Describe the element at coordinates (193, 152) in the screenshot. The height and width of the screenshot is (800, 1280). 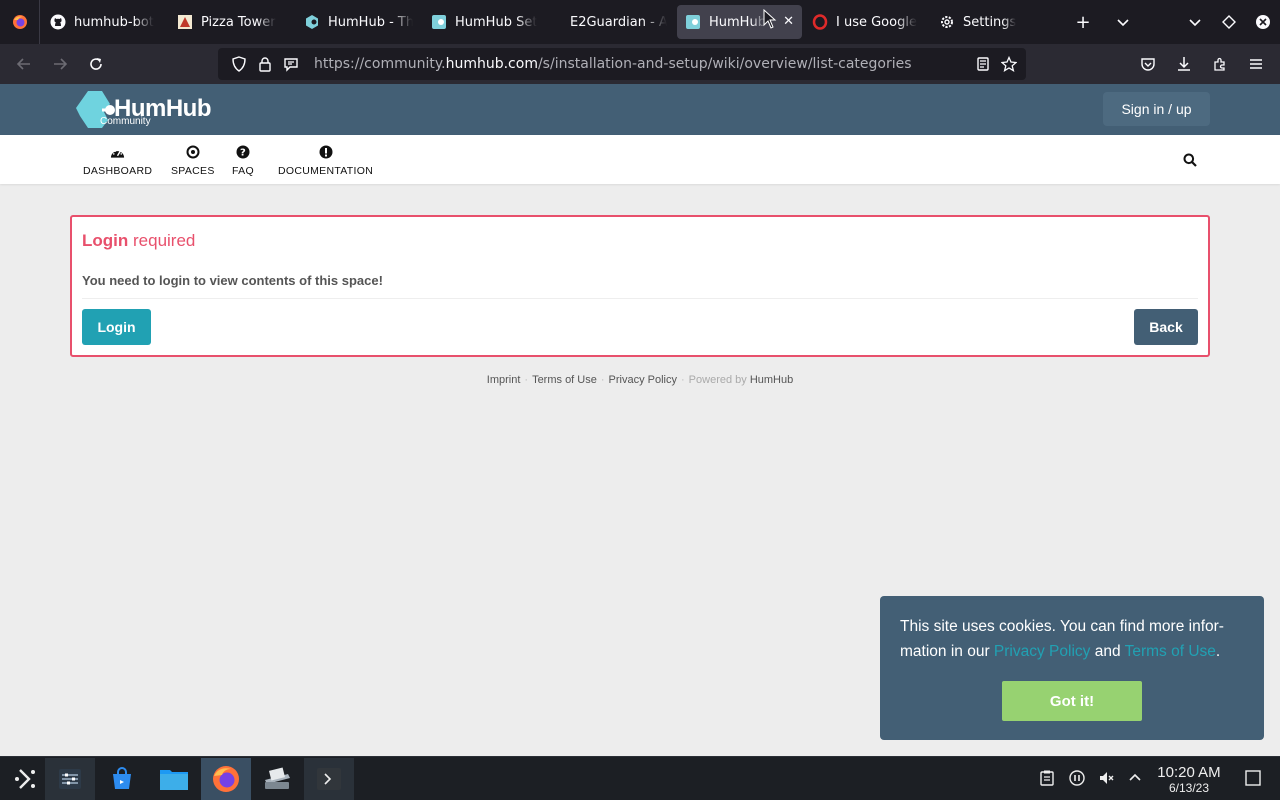
I see `target-icon` at that location.